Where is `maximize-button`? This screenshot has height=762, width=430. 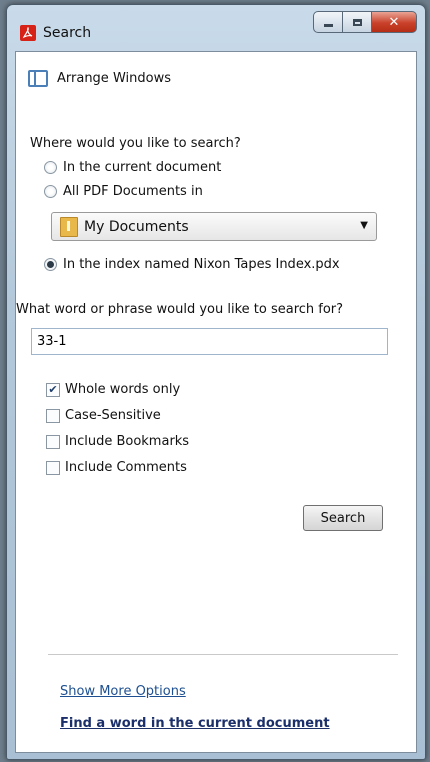 maximize-button is located at coordinates (357, 22).